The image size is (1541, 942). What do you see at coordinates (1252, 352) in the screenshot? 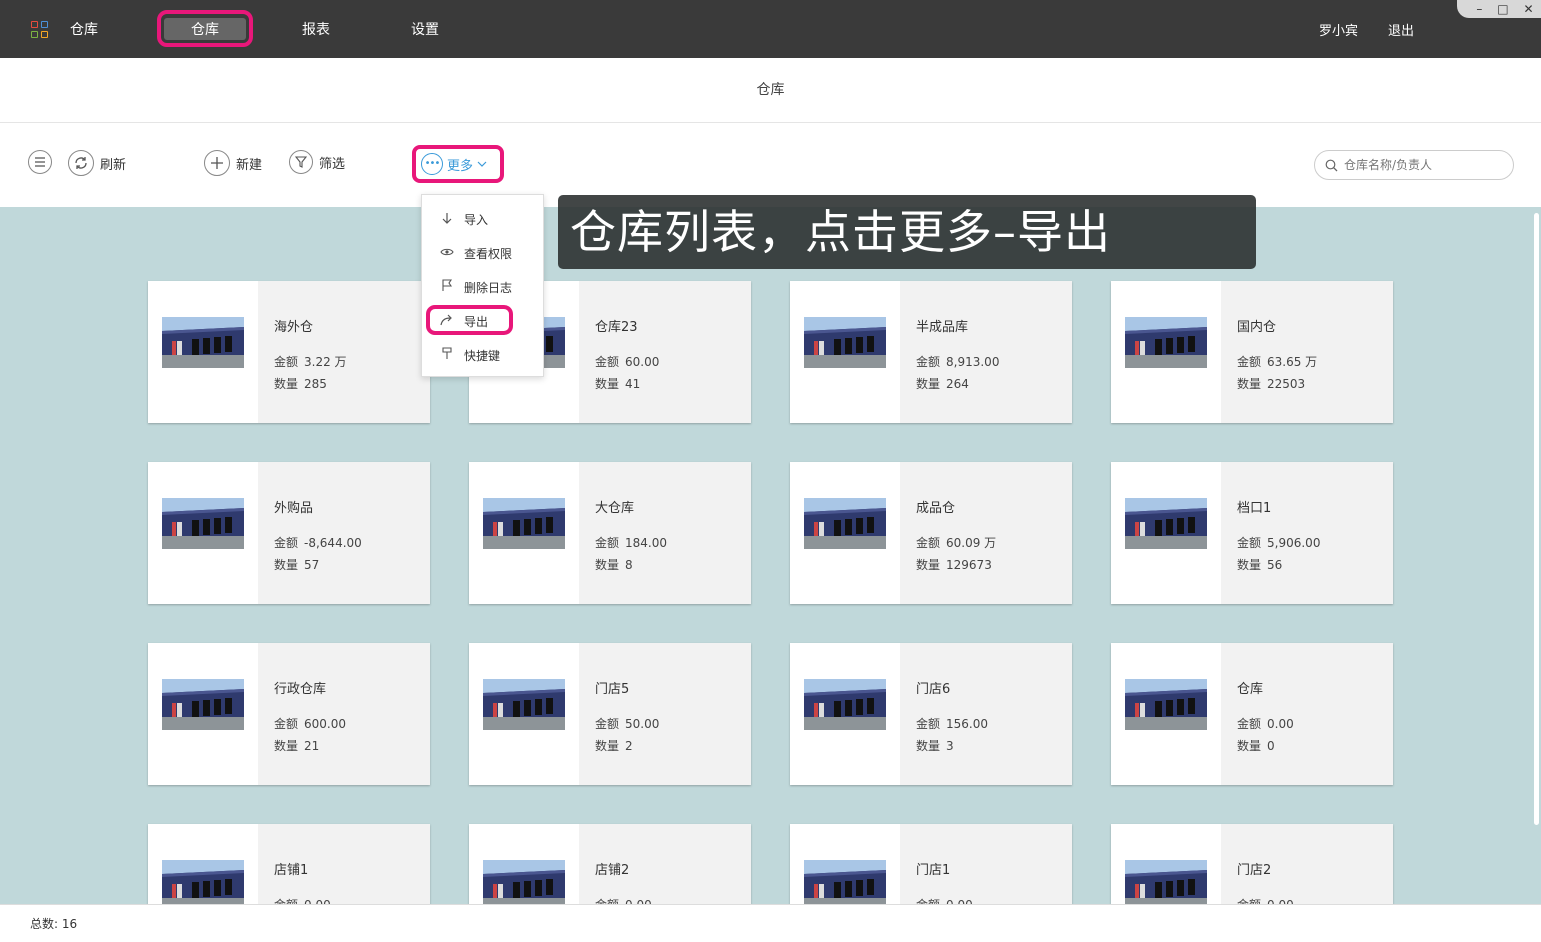
I see `warehouse-card: 国内仓 金额 63.65 万数量 22503` at bounding box center [1252, 352].